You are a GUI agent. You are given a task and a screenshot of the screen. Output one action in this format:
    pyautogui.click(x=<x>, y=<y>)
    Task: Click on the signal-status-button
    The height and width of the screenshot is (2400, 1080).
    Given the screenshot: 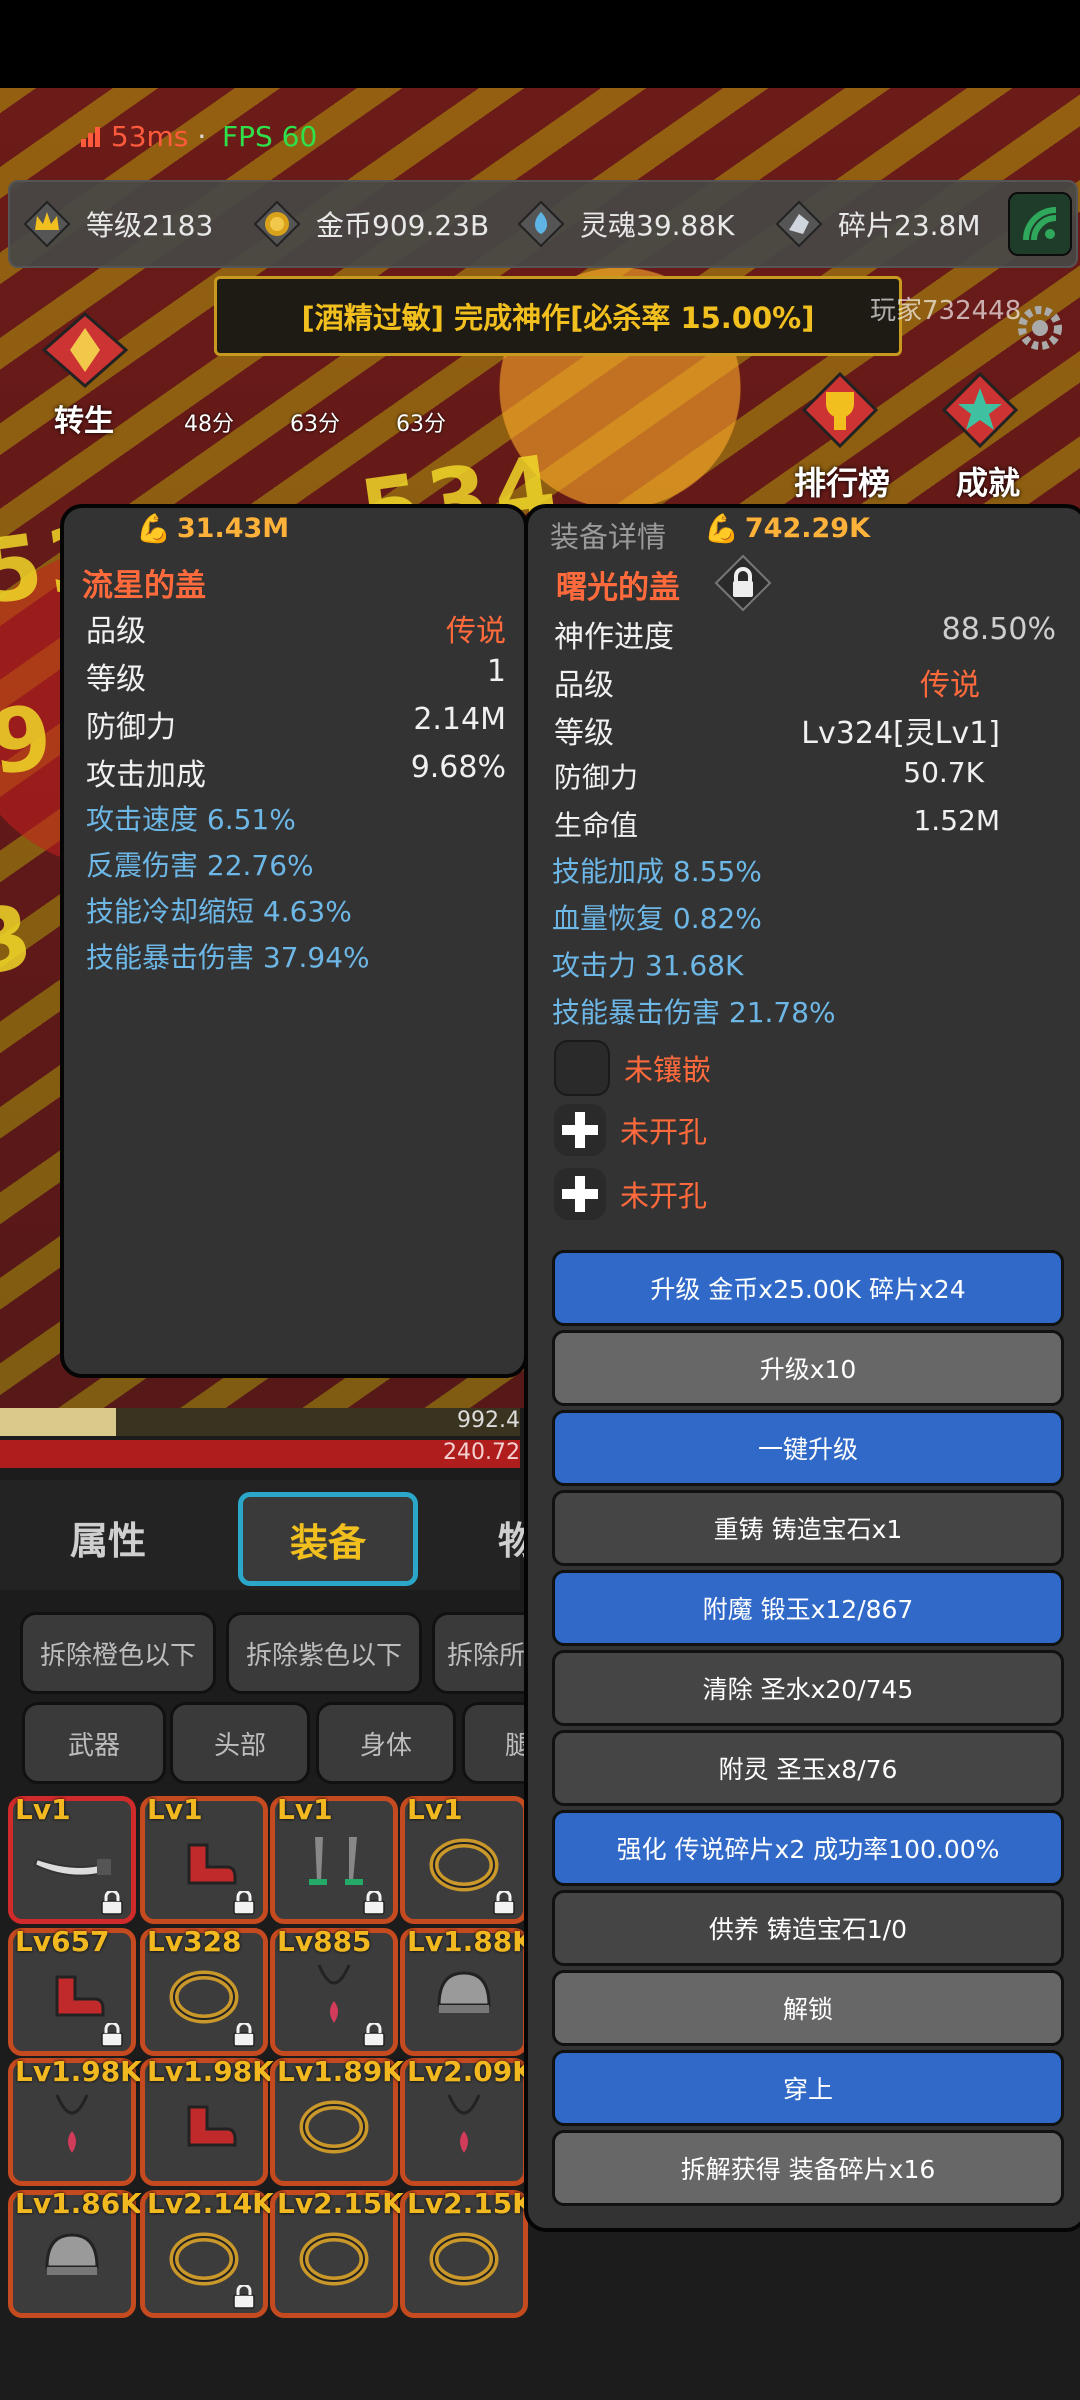 What is the action you would take?
    pyautogui.click(x=1040, y=224)
    